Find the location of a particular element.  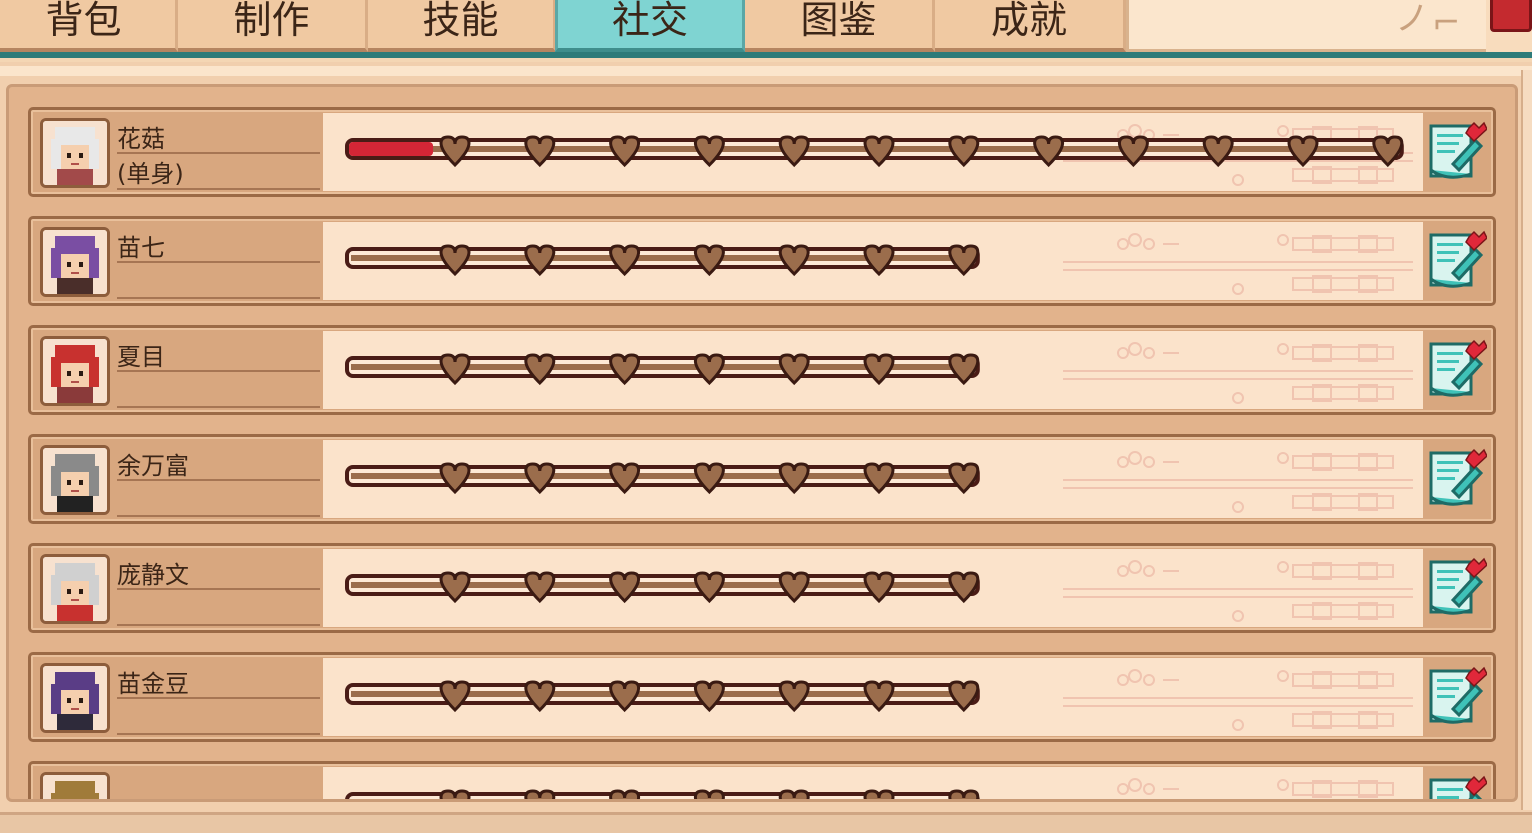

villager-row: 苗金豆 is located at coordinates (762, 697).